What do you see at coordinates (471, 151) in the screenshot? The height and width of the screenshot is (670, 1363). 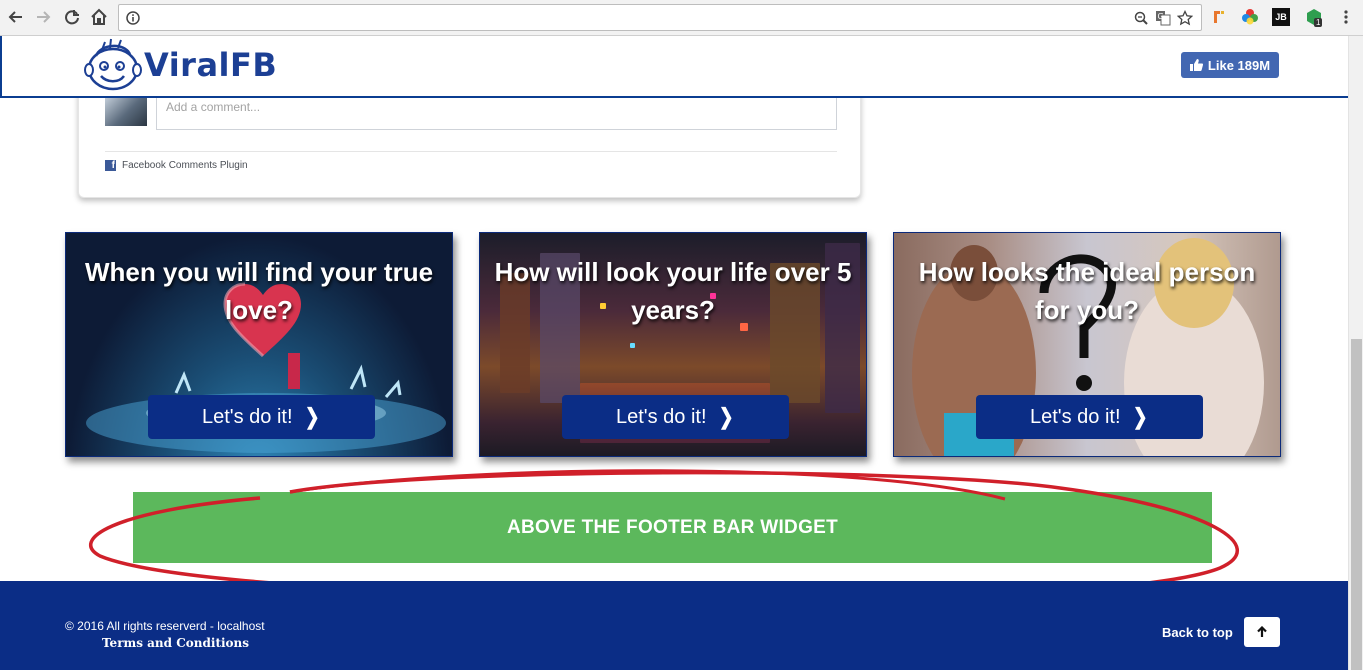 I see `divider` at bounding box center [471, 151].